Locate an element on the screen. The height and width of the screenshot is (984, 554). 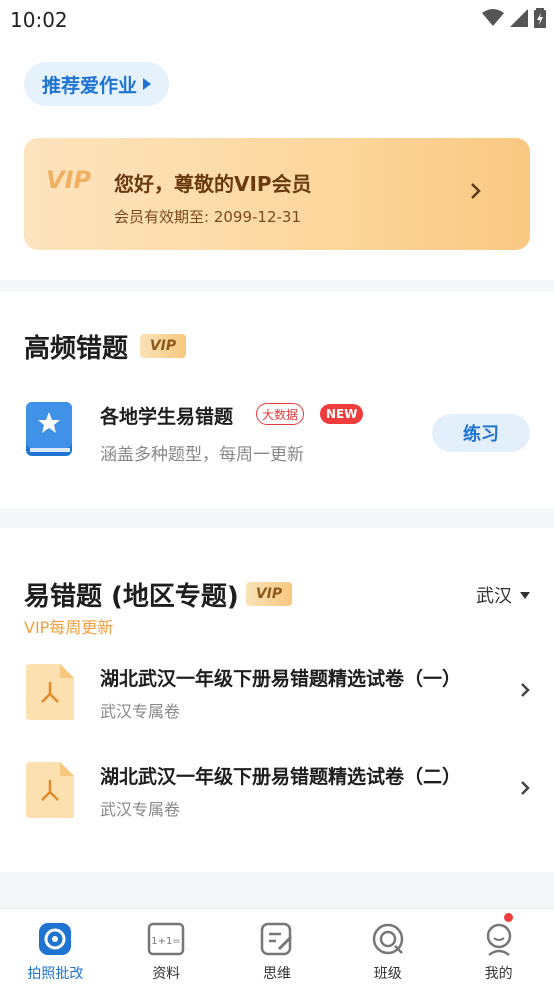
section-subtitle: VIP每周更新 is located at coordinates (69, 627).